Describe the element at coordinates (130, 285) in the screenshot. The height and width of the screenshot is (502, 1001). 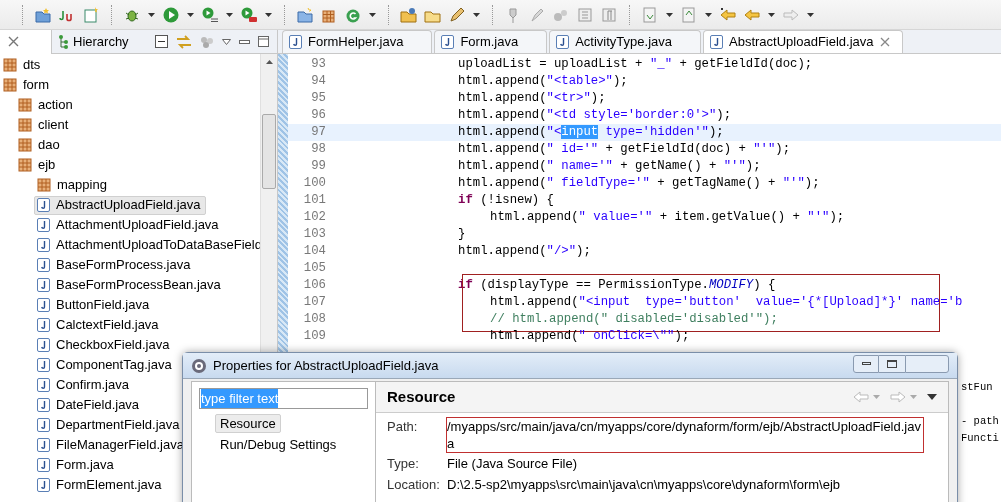
I see `tree-item: BaseFormProcessBean.java` at that location.